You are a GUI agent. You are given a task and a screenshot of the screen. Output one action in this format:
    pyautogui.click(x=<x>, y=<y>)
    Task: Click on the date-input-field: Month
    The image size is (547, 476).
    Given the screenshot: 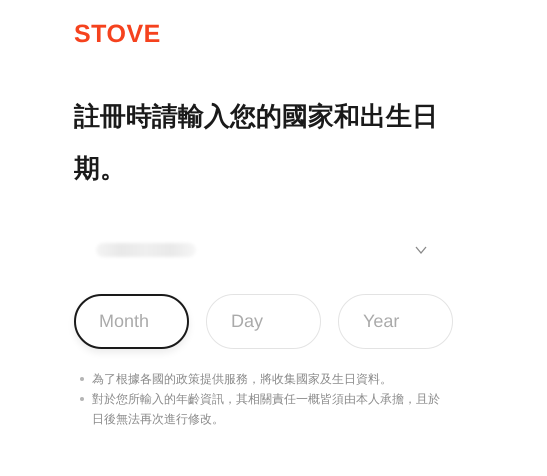 What is the action you would take?
    pyautogui.click(x=131, y=321)
    